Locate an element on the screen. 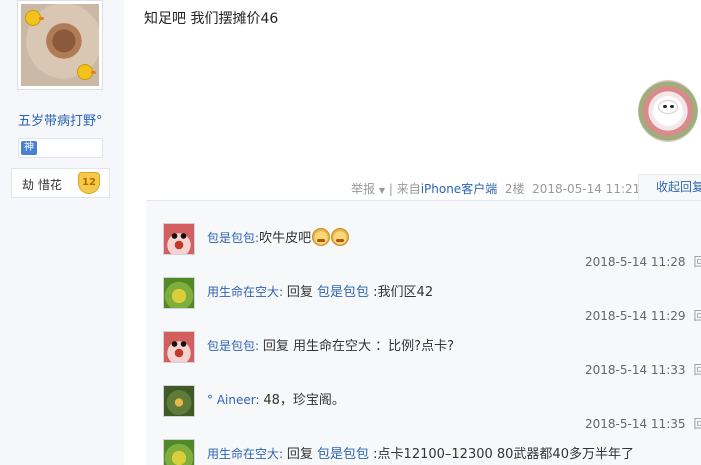  reply-line: 包是包包:吹牛皮吧 is located at coordinates (278, 236).